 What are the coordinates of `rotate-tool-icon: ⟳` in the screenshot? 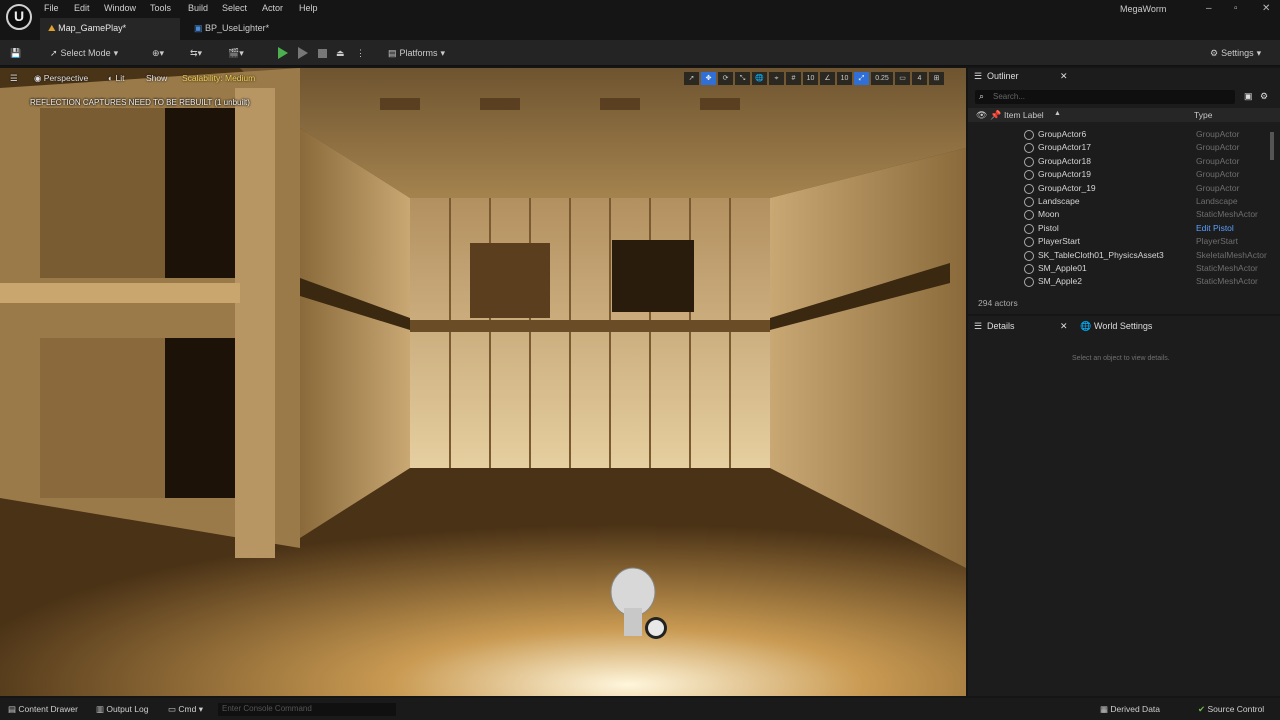 It's located at (725, 78).